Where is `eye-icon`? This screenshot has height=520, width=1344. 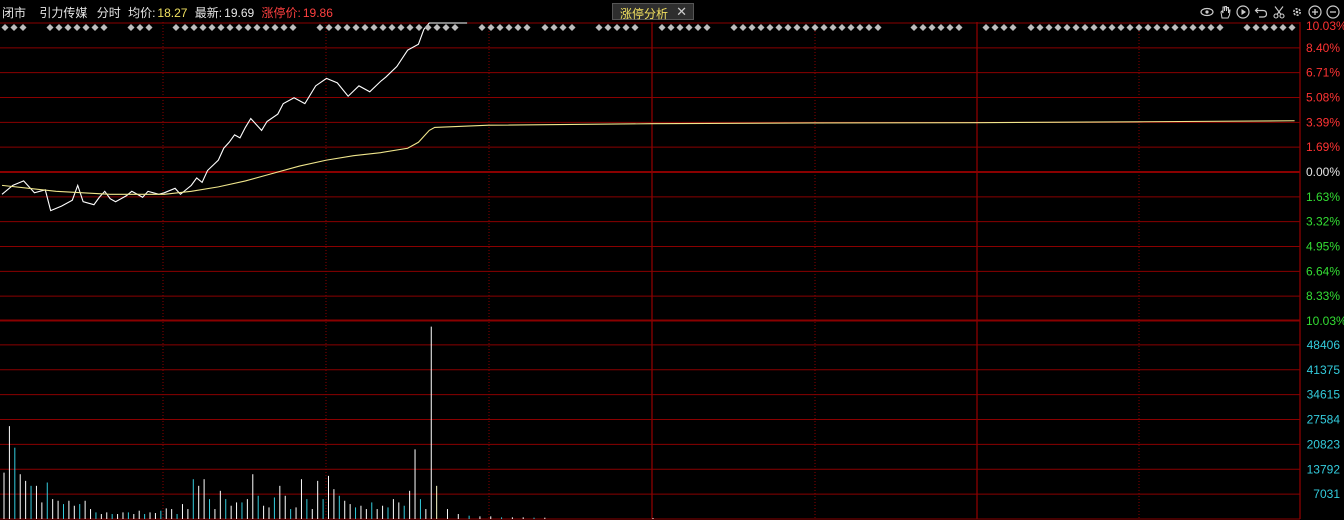 eye-icon is located at coordinates (1206, 11).